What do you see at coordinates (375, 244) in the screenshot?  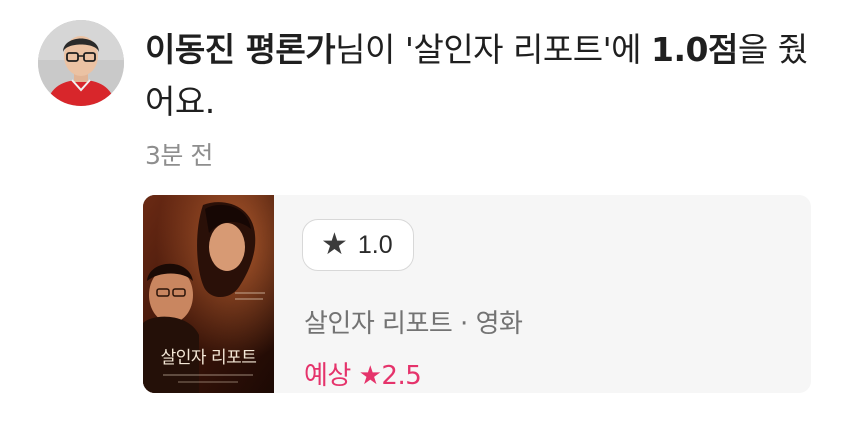 I see `rating-value: 1.0` at bounding box center [375, 244].